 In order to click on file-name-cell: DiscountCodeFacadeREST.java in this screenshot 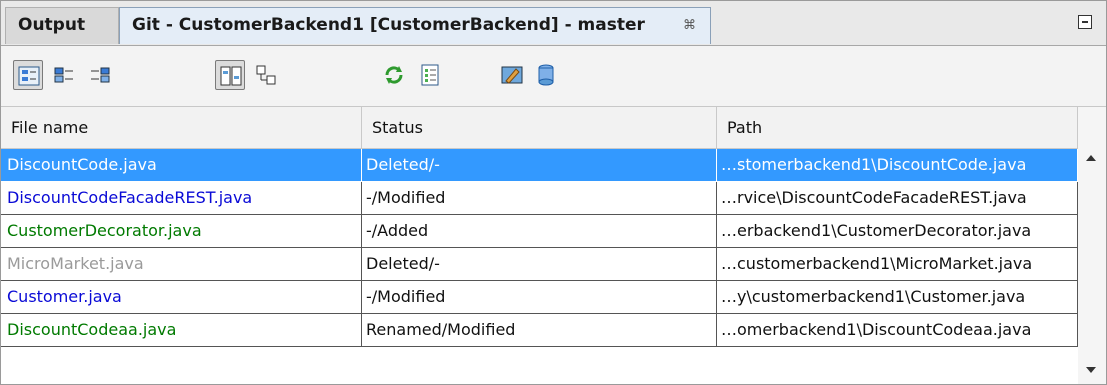, I will do `click(181, 198)`.